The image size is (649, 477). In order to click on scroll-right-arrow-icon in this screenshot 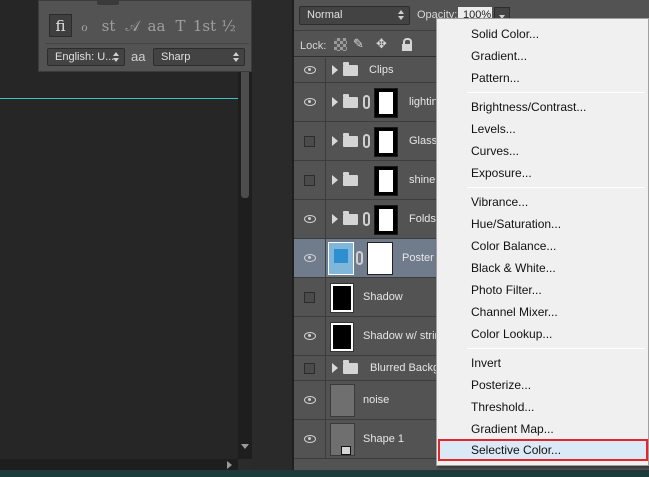, I will do `click(229, 465)`.